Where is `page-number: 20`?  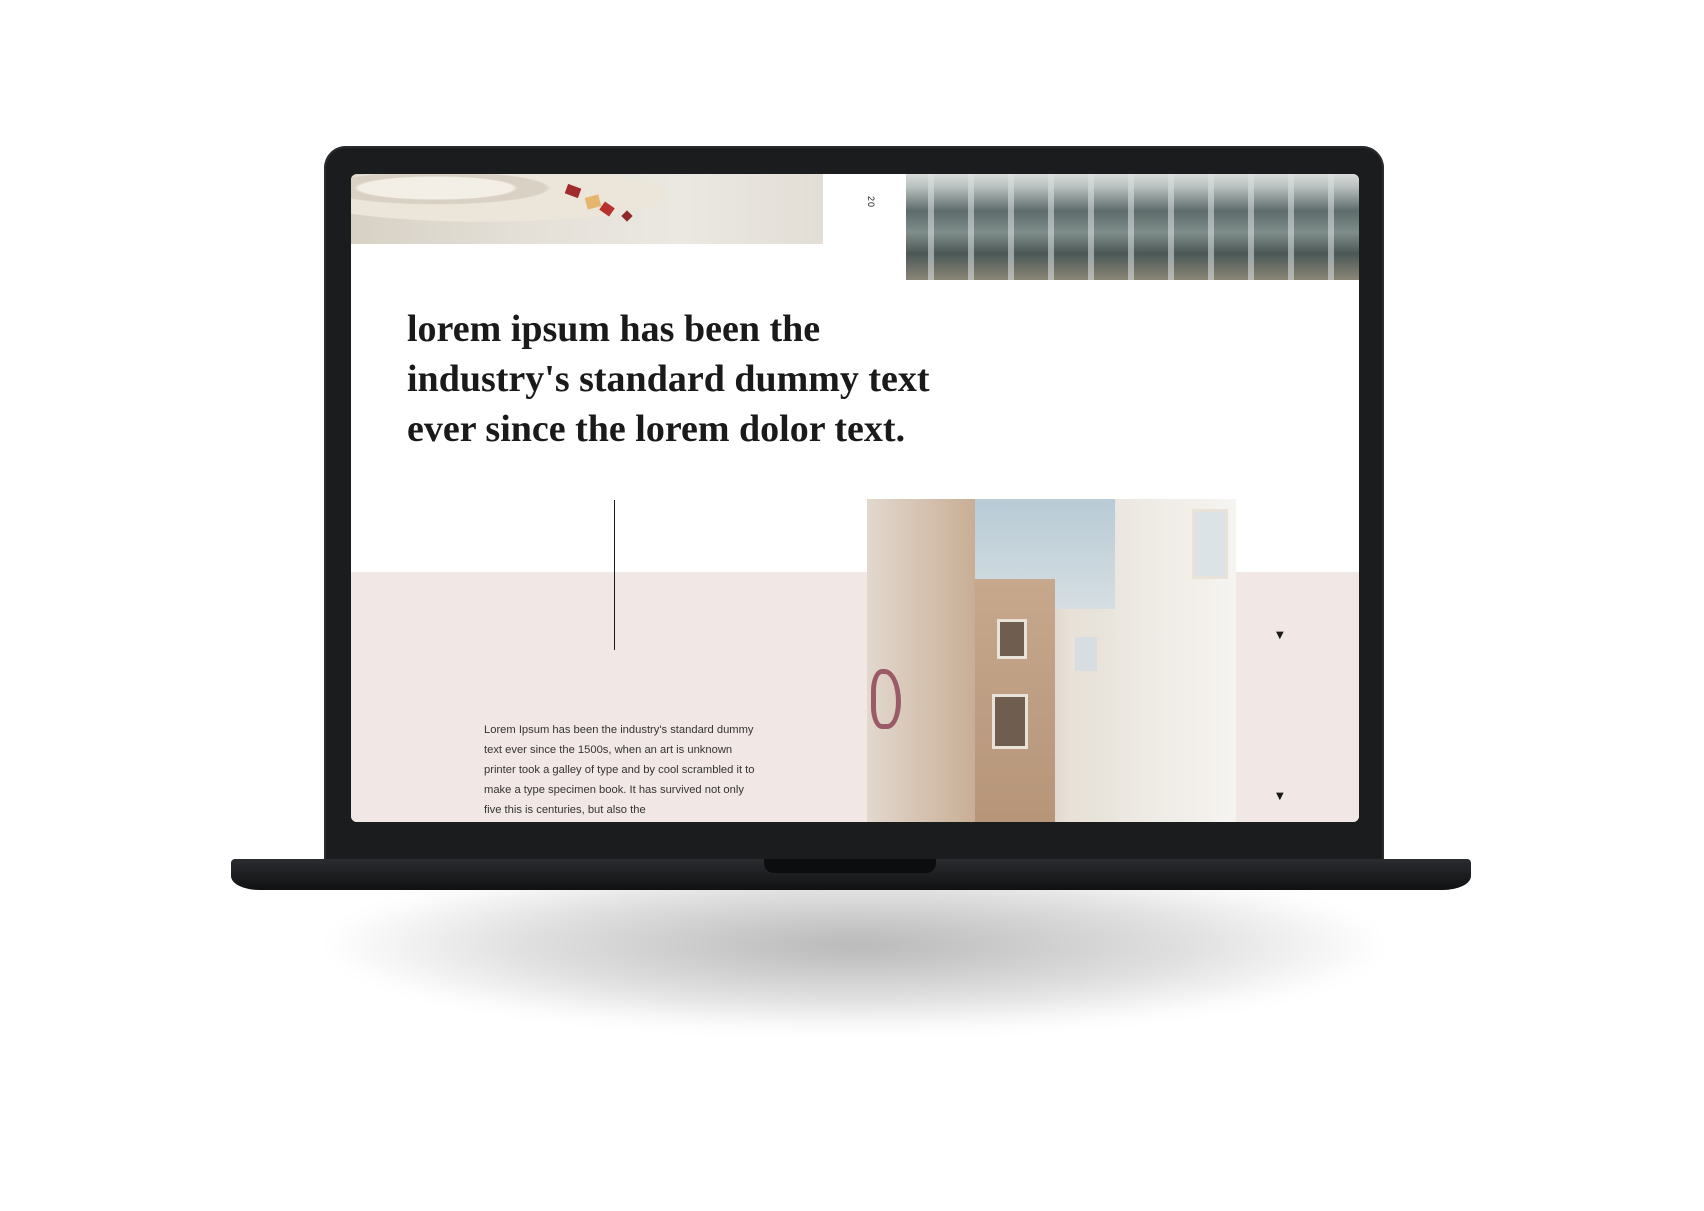
page-number: 20 is located at coordinates (871, 202).